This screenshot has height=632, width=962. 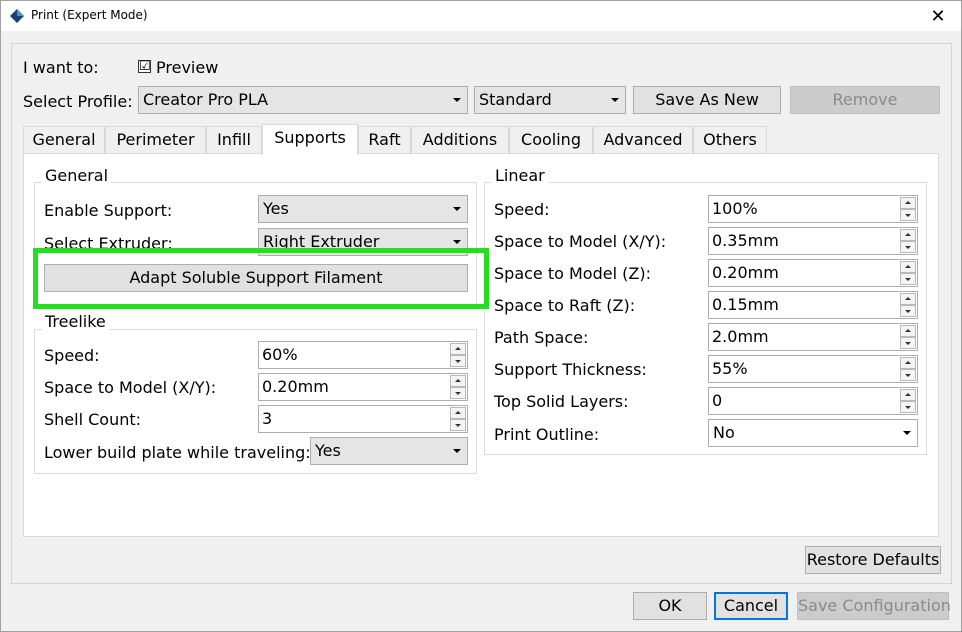 I want to click on tab-cooling: Cooling, so click(x=551, y=140).